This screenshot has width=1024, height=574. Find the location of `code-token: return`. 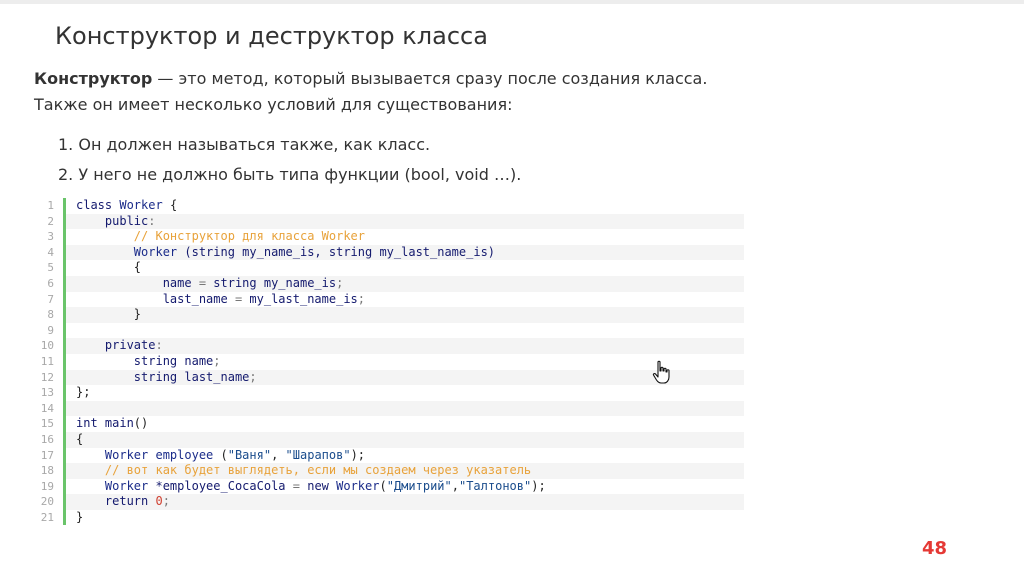

code-token: return is located at coordinates (116, 501).